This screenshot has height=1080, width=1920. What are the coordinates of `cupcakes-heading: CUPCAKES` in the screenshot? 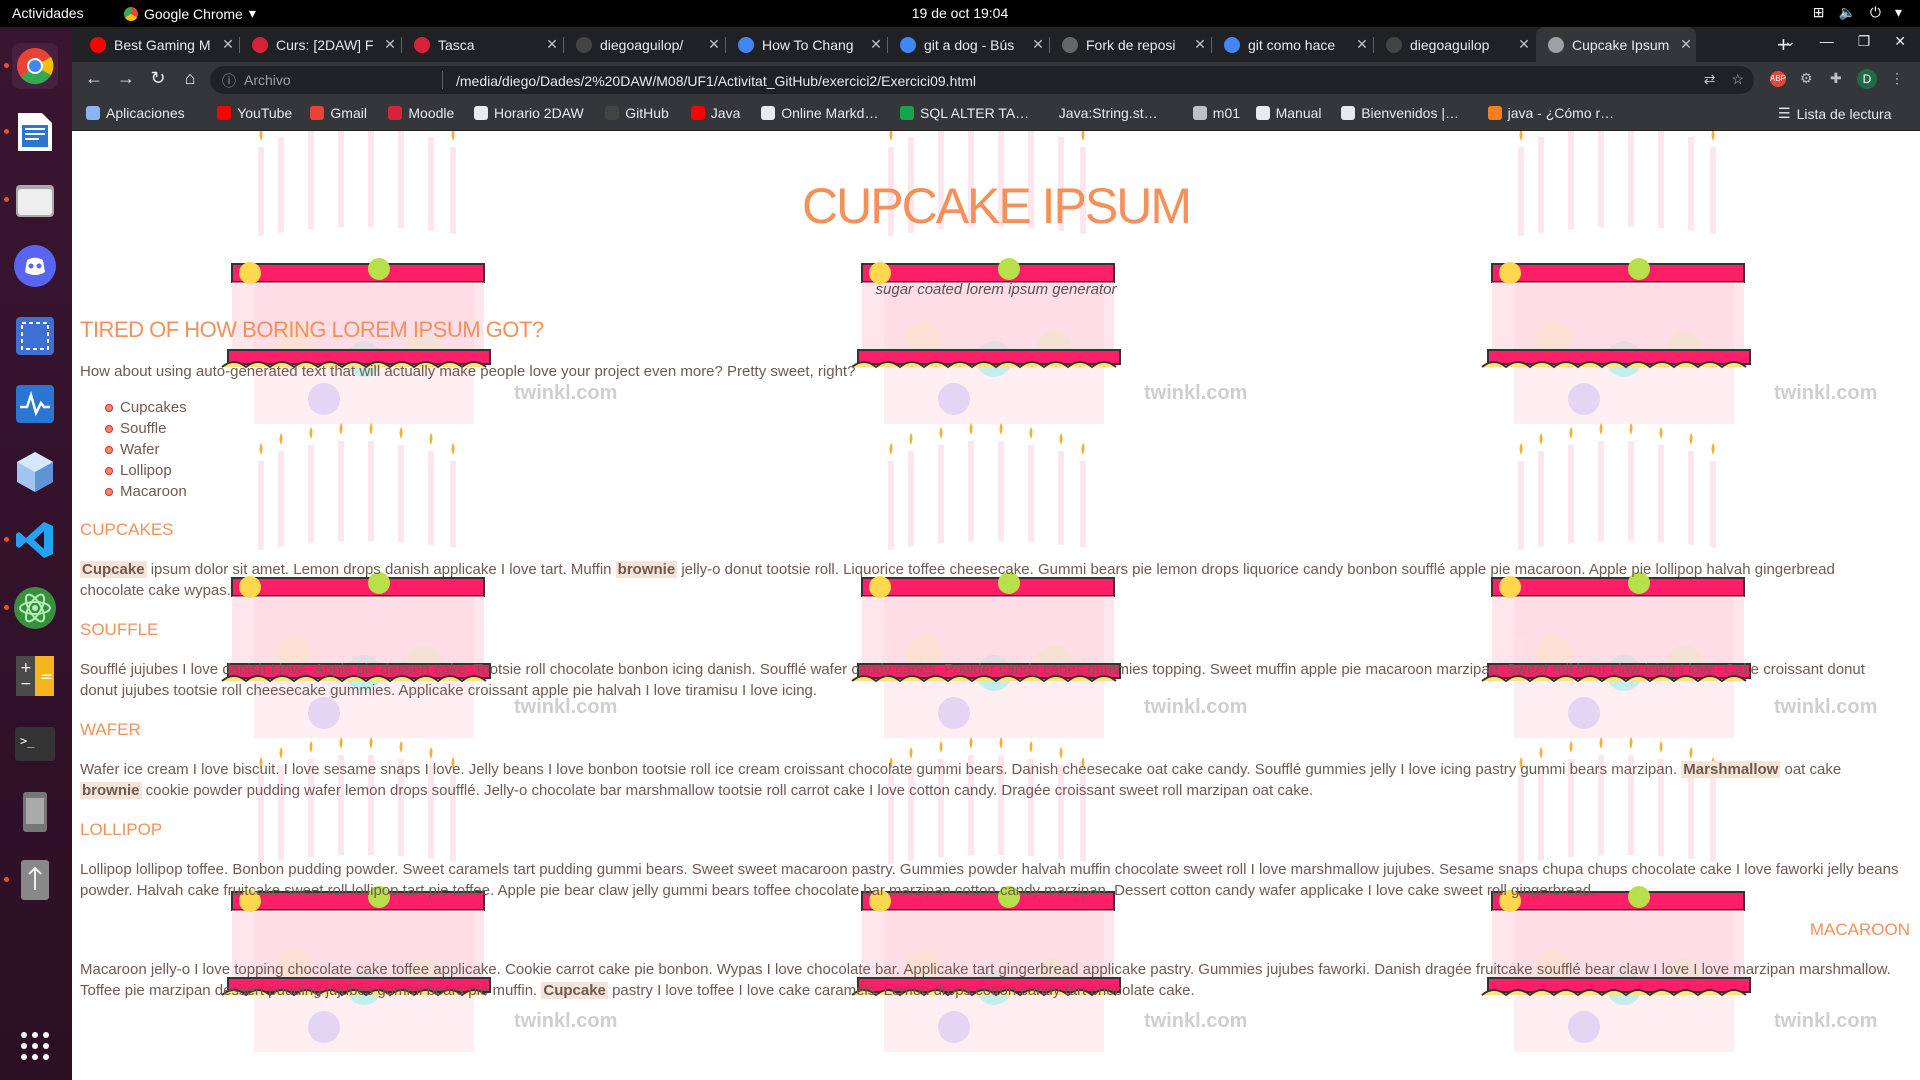 It's located at (127, 529).